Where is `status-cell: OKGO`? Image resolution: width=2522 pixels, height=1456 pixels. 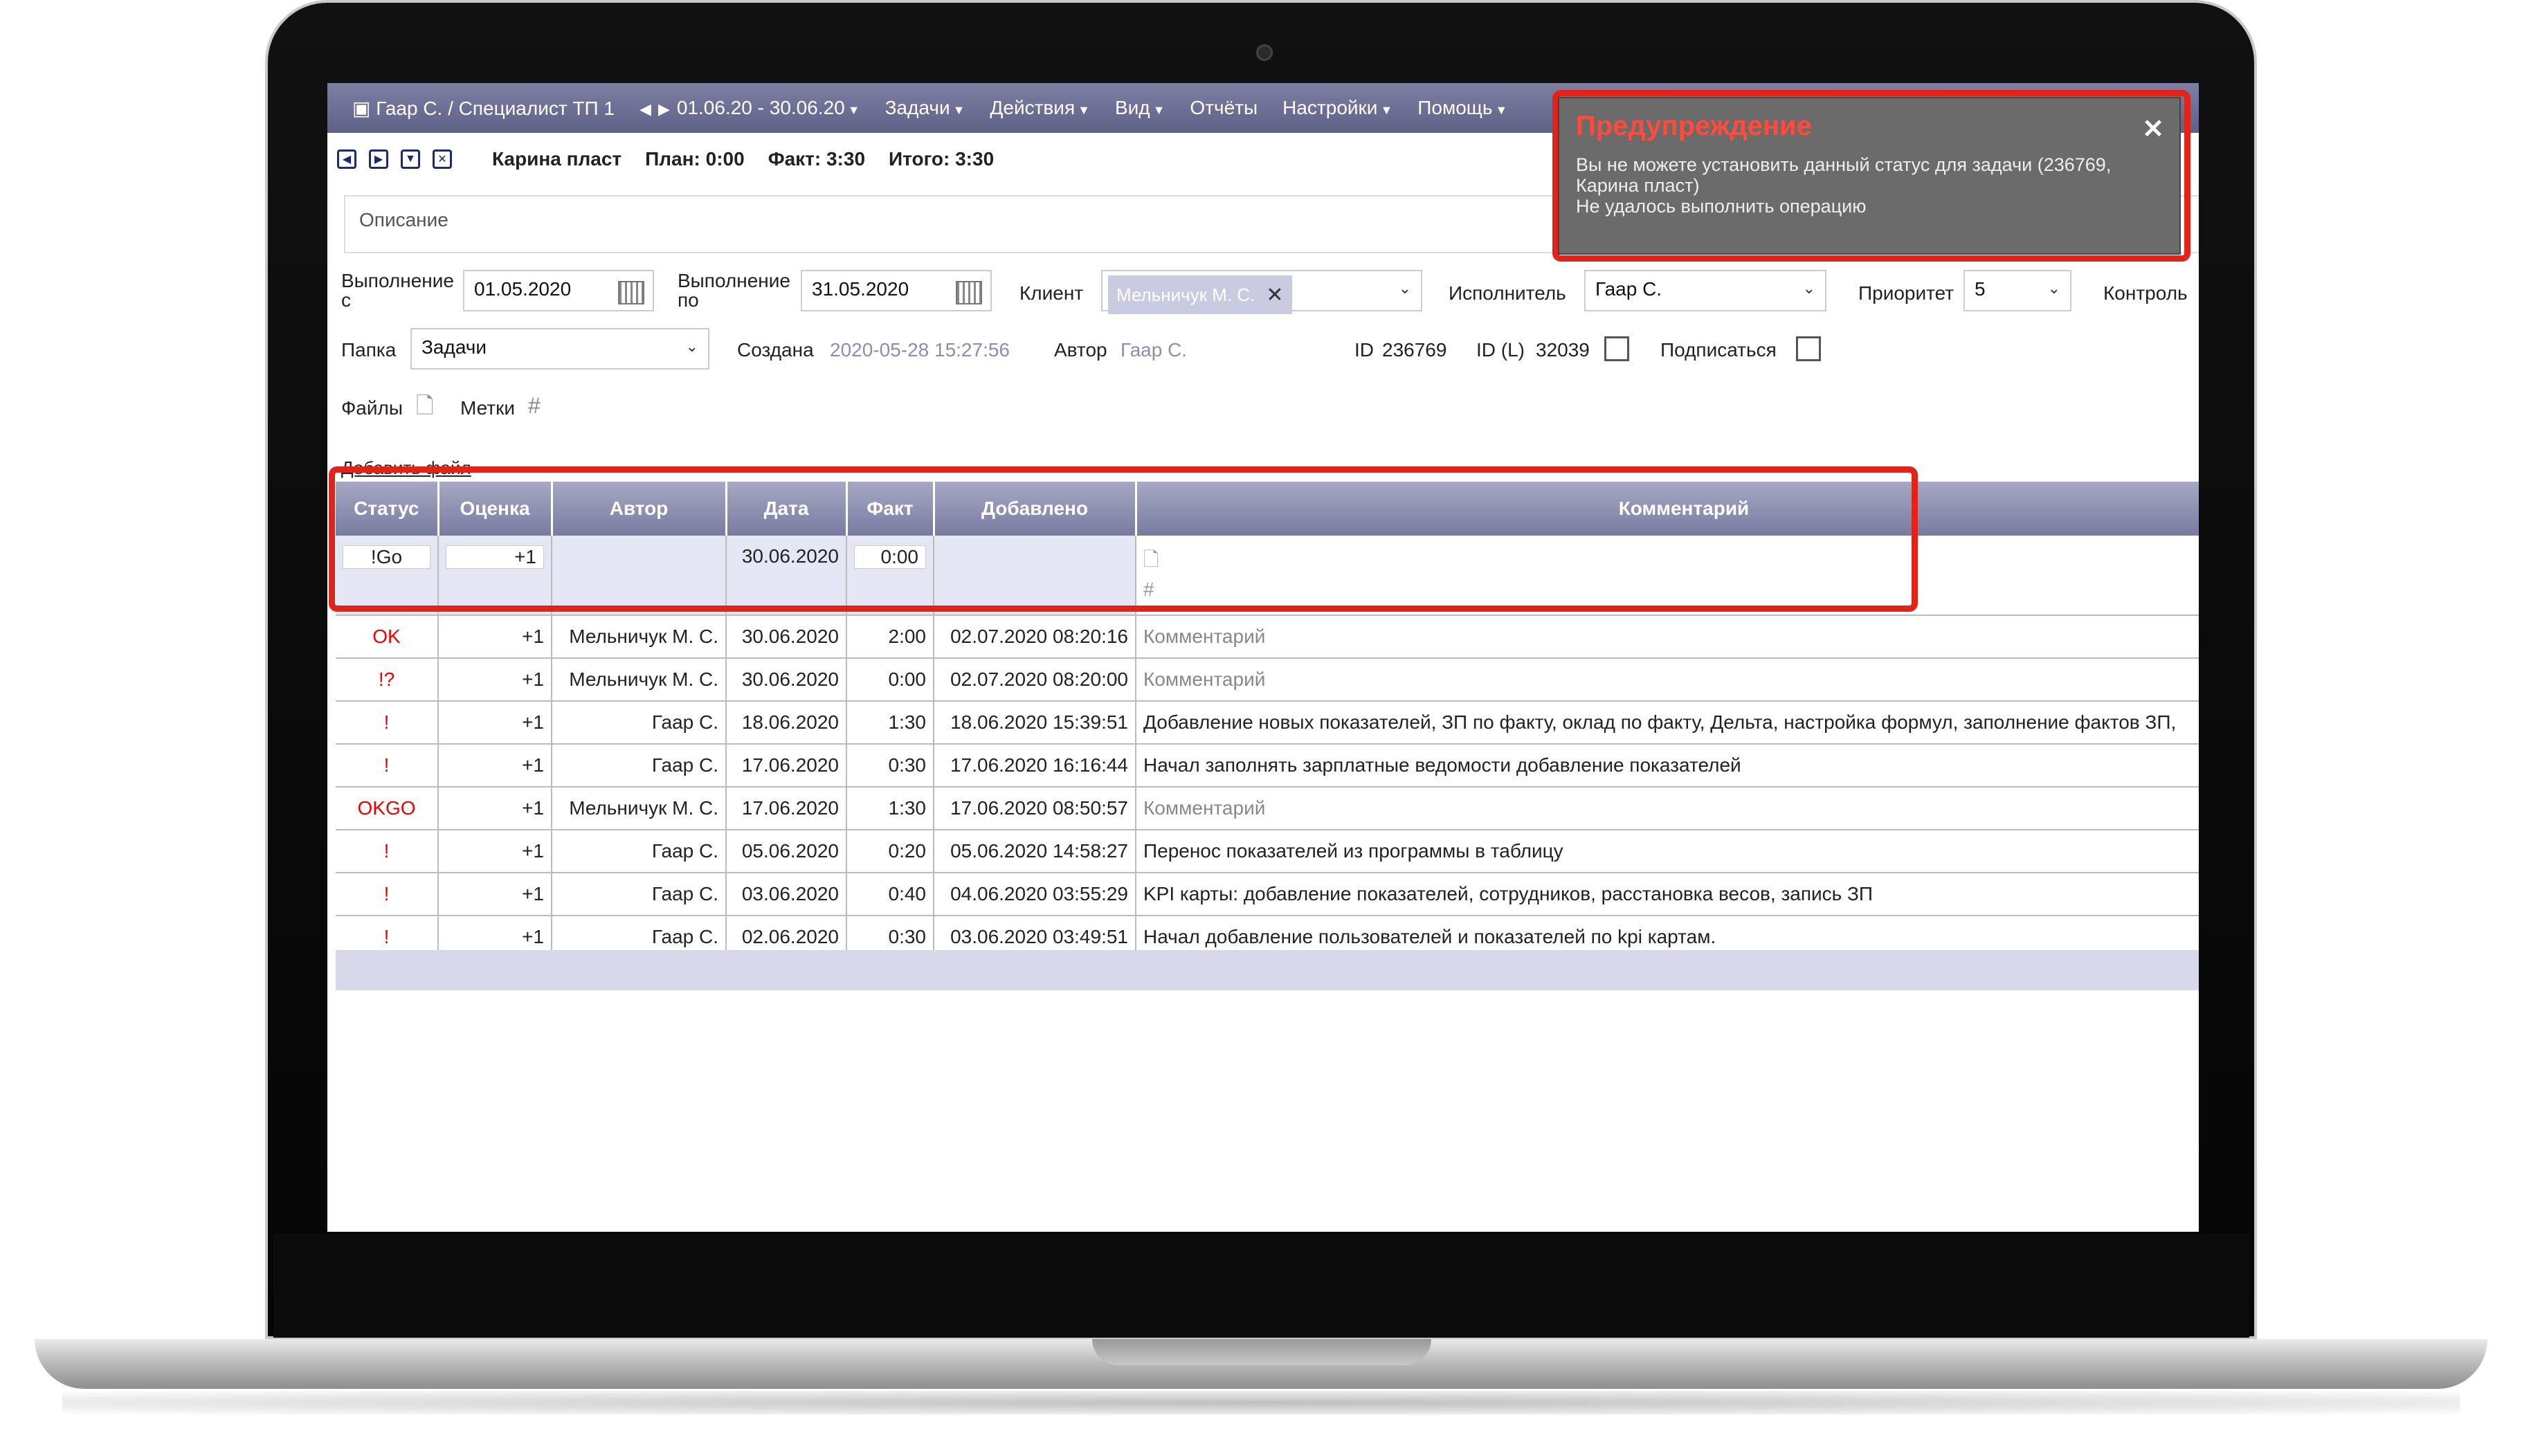 status-cell: OKGO is located at coordinates (387, 808).